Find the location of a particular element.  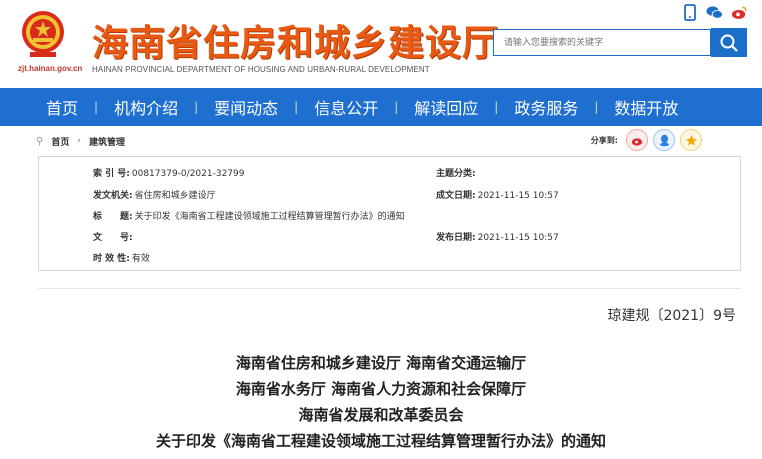

document-heading-line-1: 海南省住房和城乡建设厅 海南省交通运输厅 is located at coordinates (381, 363).